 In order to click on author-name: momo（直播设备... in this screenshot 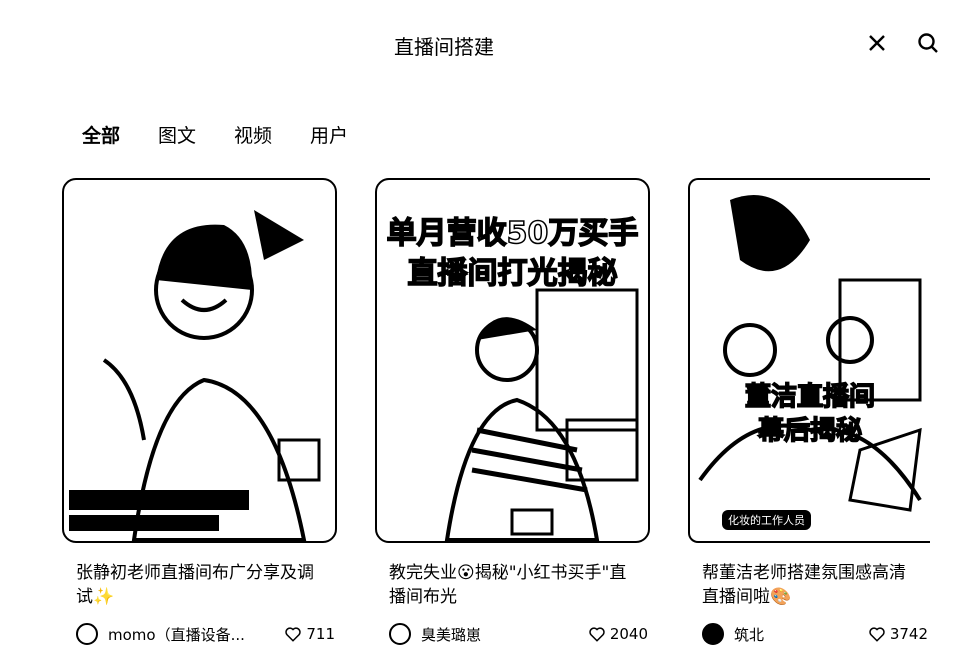, I will do `click(178, 634)`.